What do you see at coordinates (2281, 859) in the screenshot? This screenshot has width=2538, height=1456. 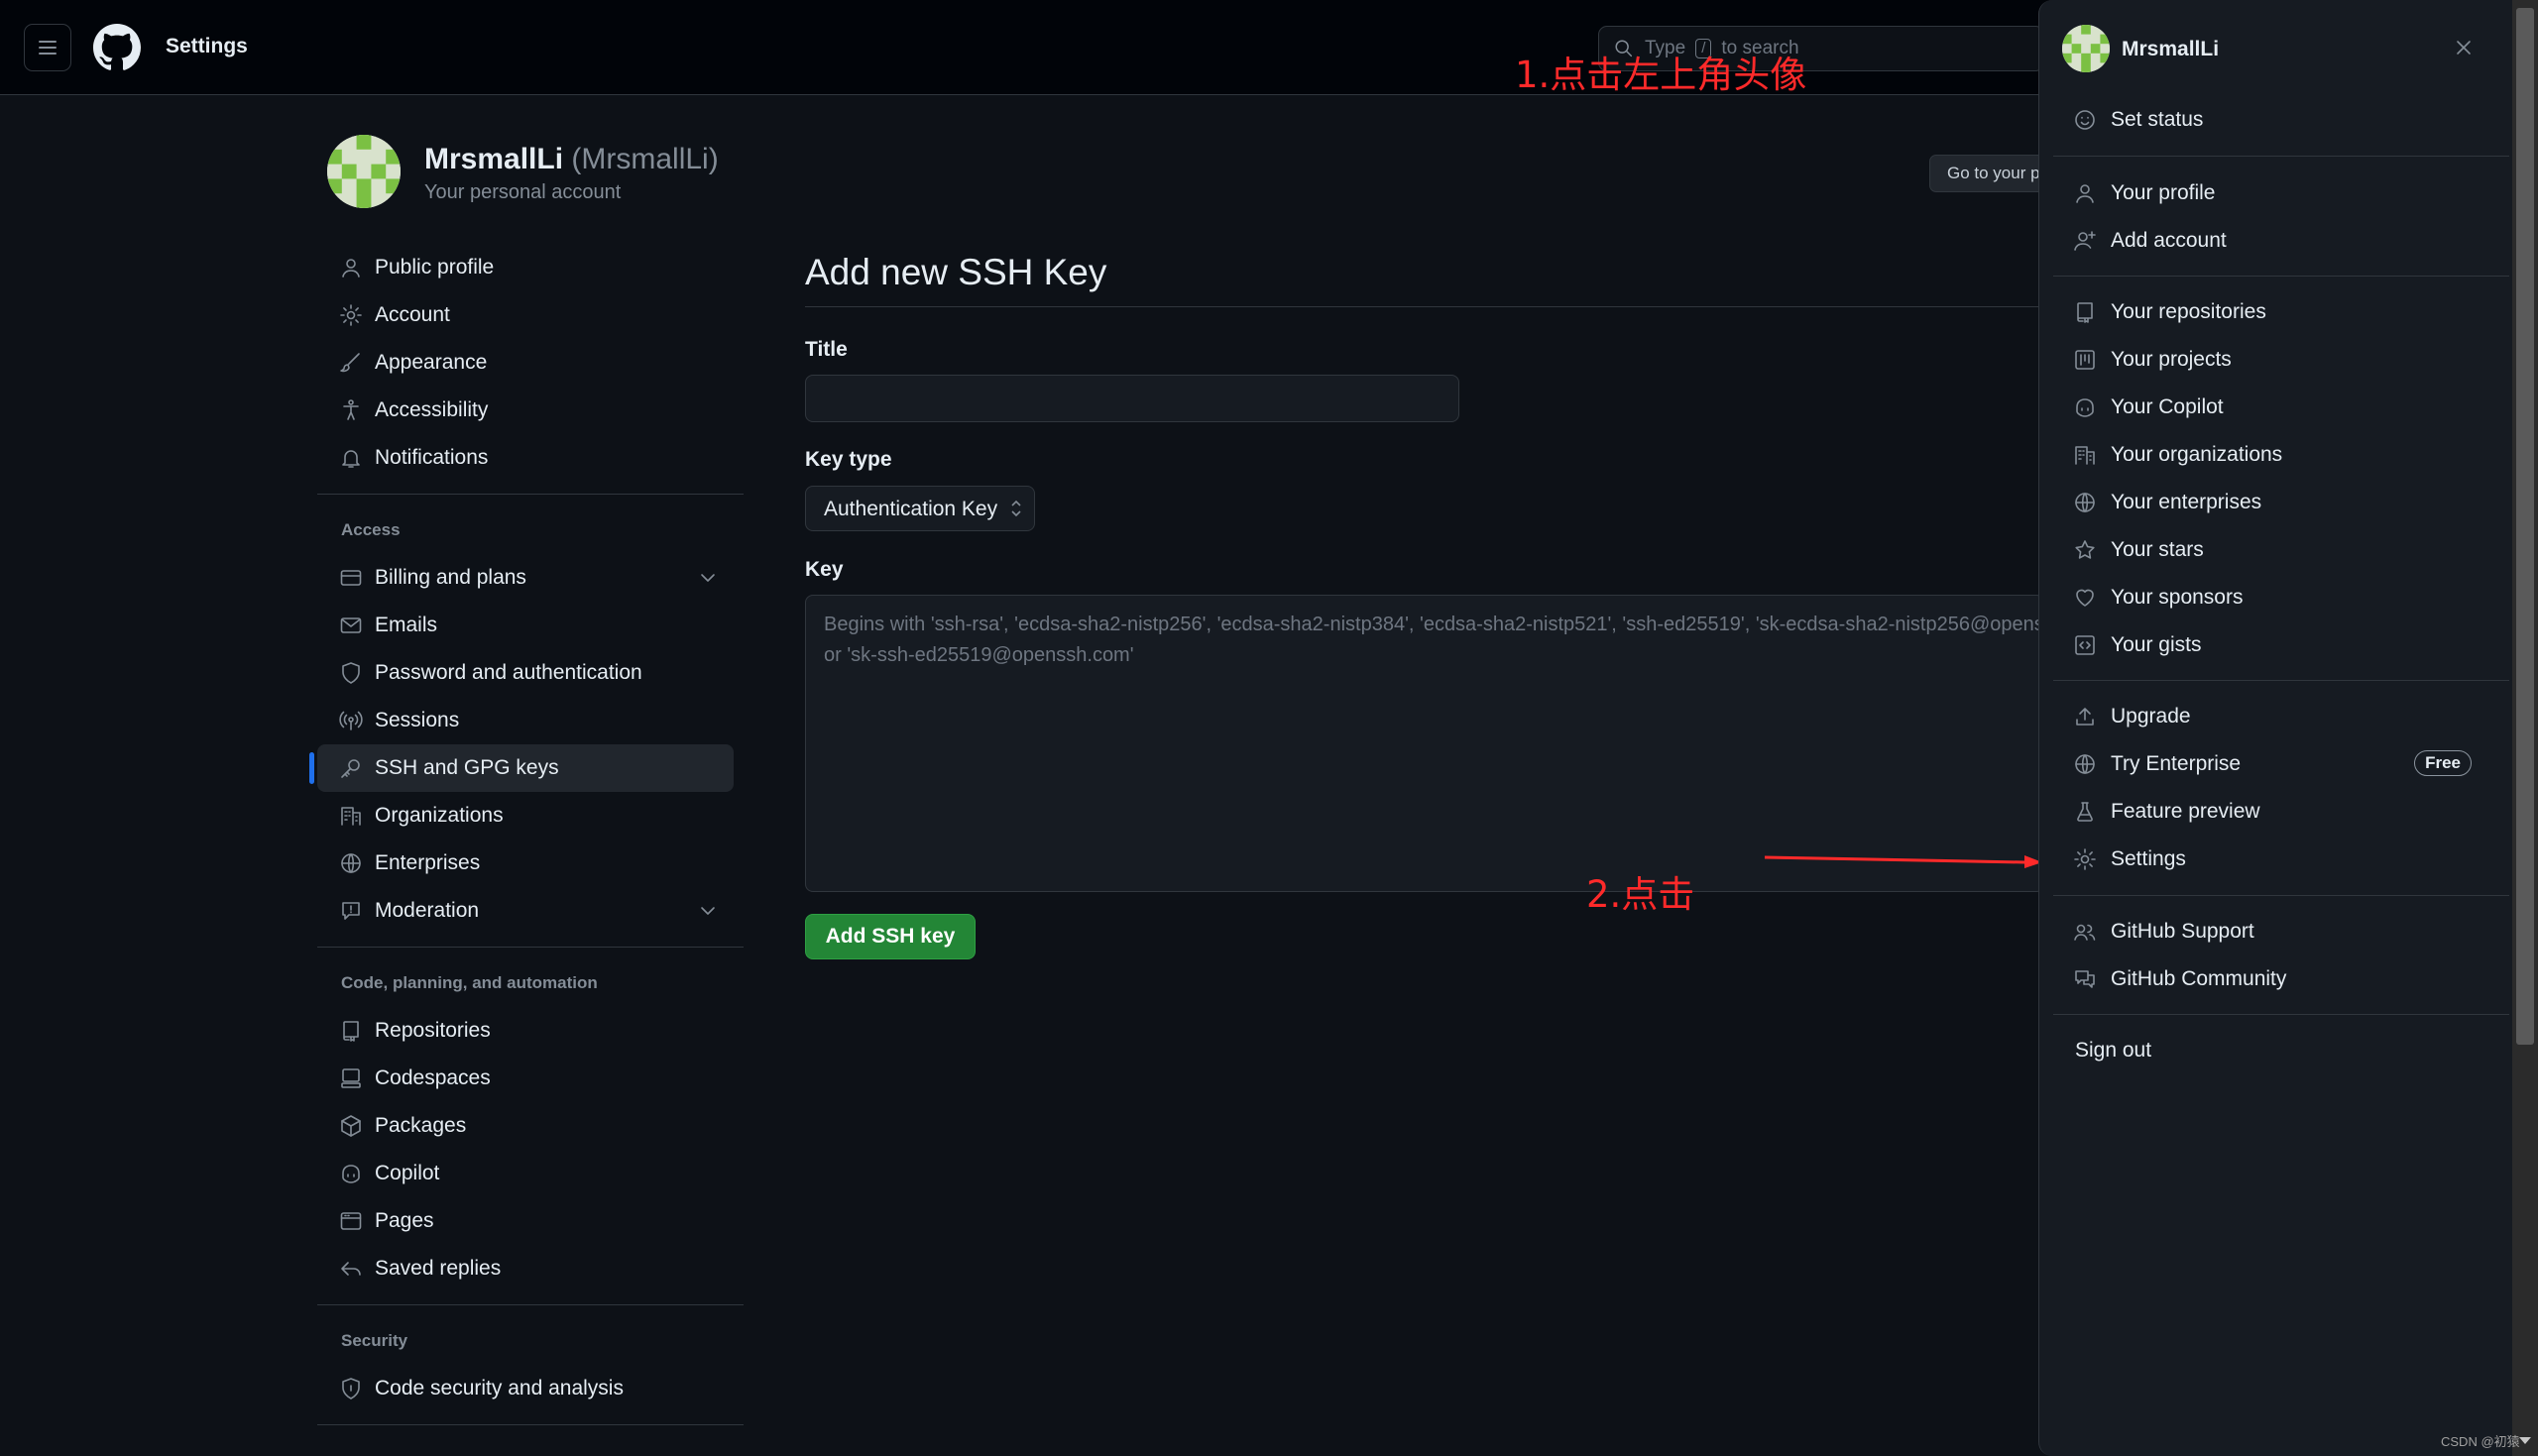 I see `menu-settings: Settings` at bounding box center [2281, 859].